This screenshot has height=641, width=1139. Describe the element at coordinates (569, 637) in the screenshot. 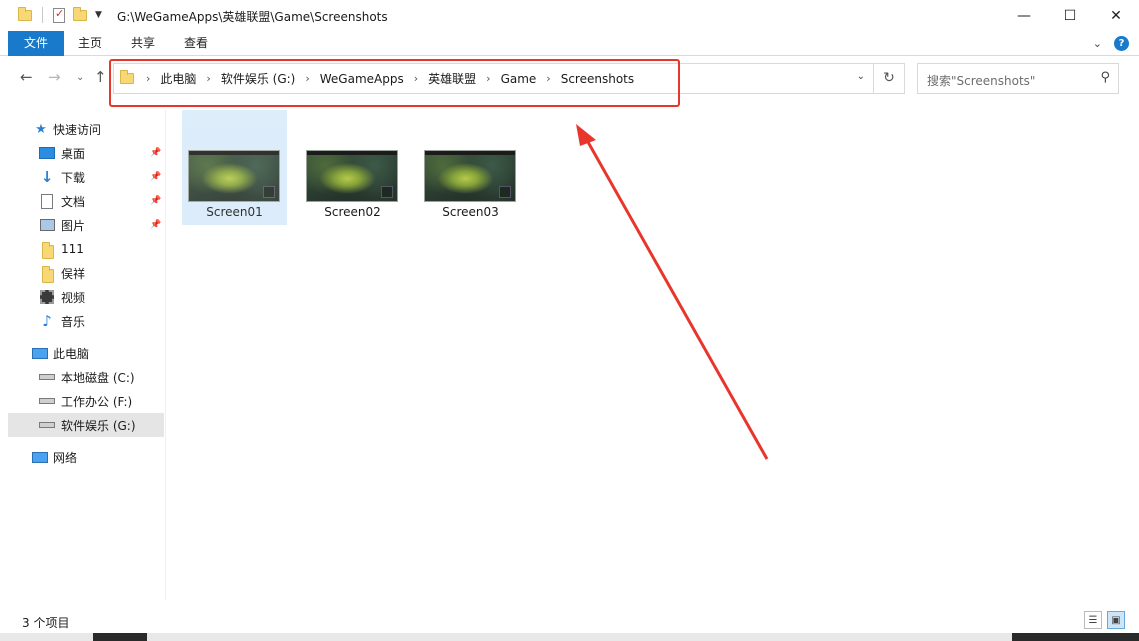

I see `taskbar-edge` at that location.